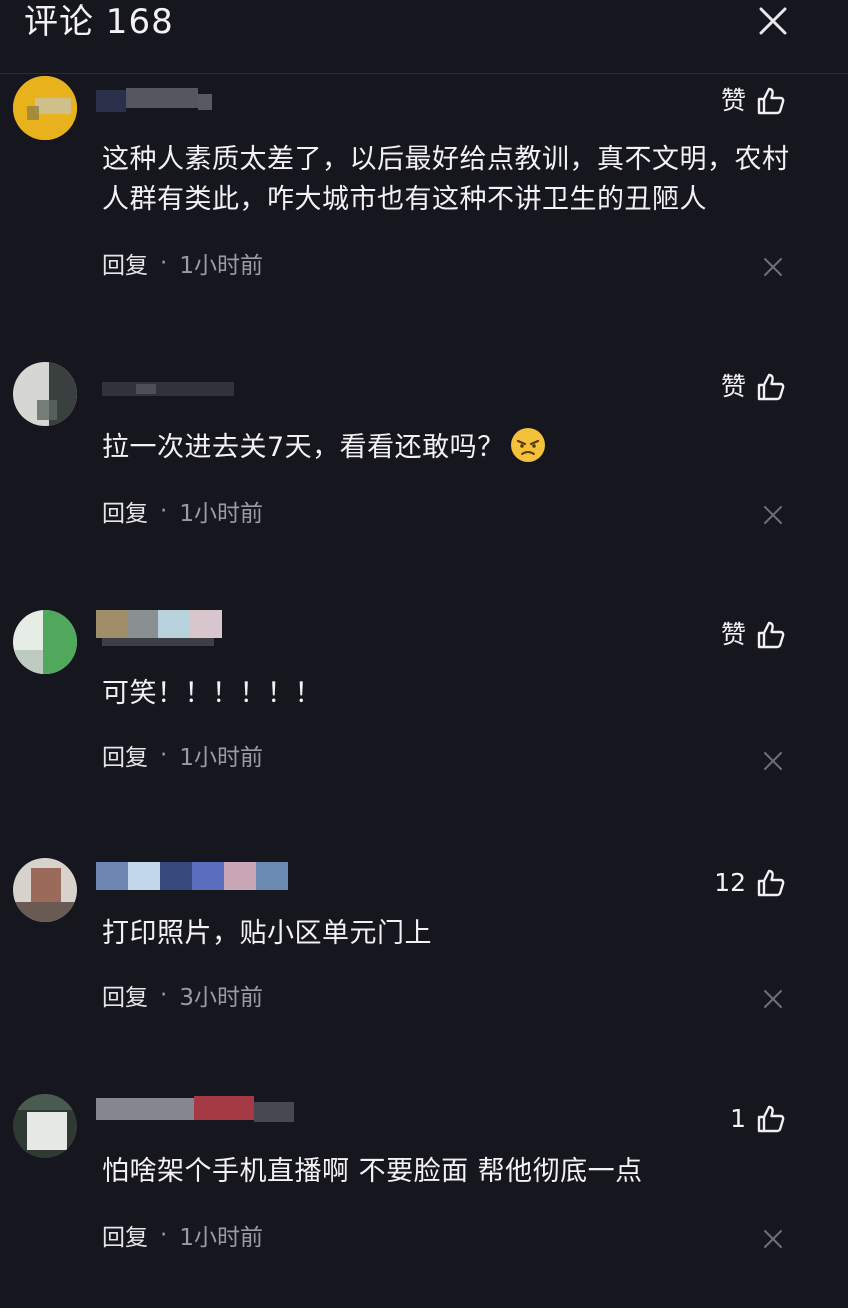  Describe the element at coordinates (303, 447) in the screenshot. I see `comment-text-content: 拉一次进去关7天，看看还敢吗？` at that location.